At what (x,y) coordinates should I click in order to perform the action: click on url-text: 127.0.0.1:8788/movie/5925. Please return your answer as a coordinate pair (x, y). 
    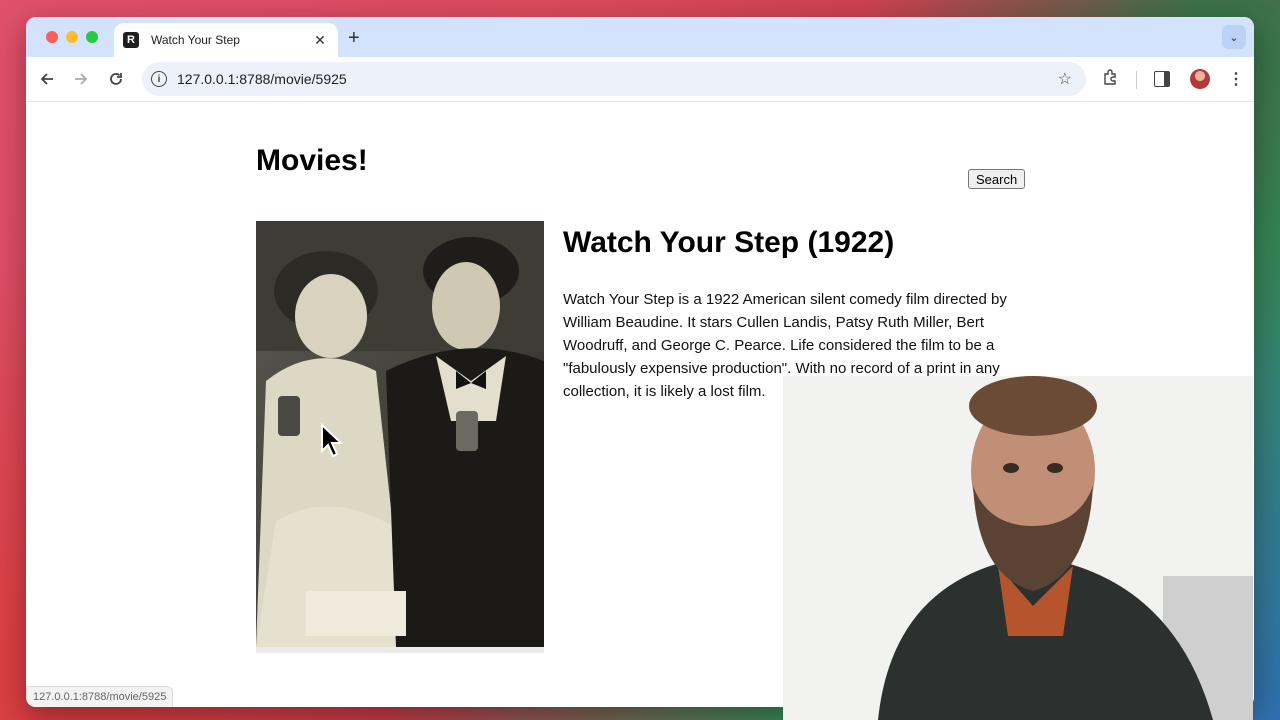
    Looking at the image, I should click on (617, 79).